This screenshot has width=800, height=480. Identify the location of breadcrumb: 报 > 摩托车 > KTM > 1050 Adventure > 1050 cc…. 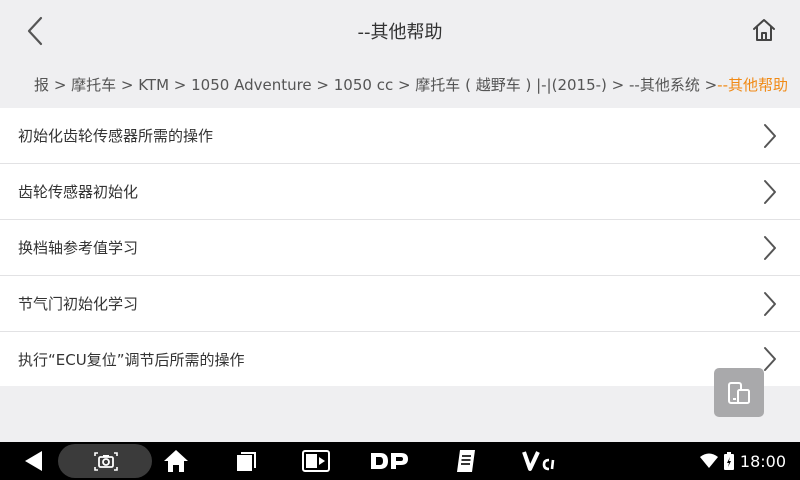
(402, 85).